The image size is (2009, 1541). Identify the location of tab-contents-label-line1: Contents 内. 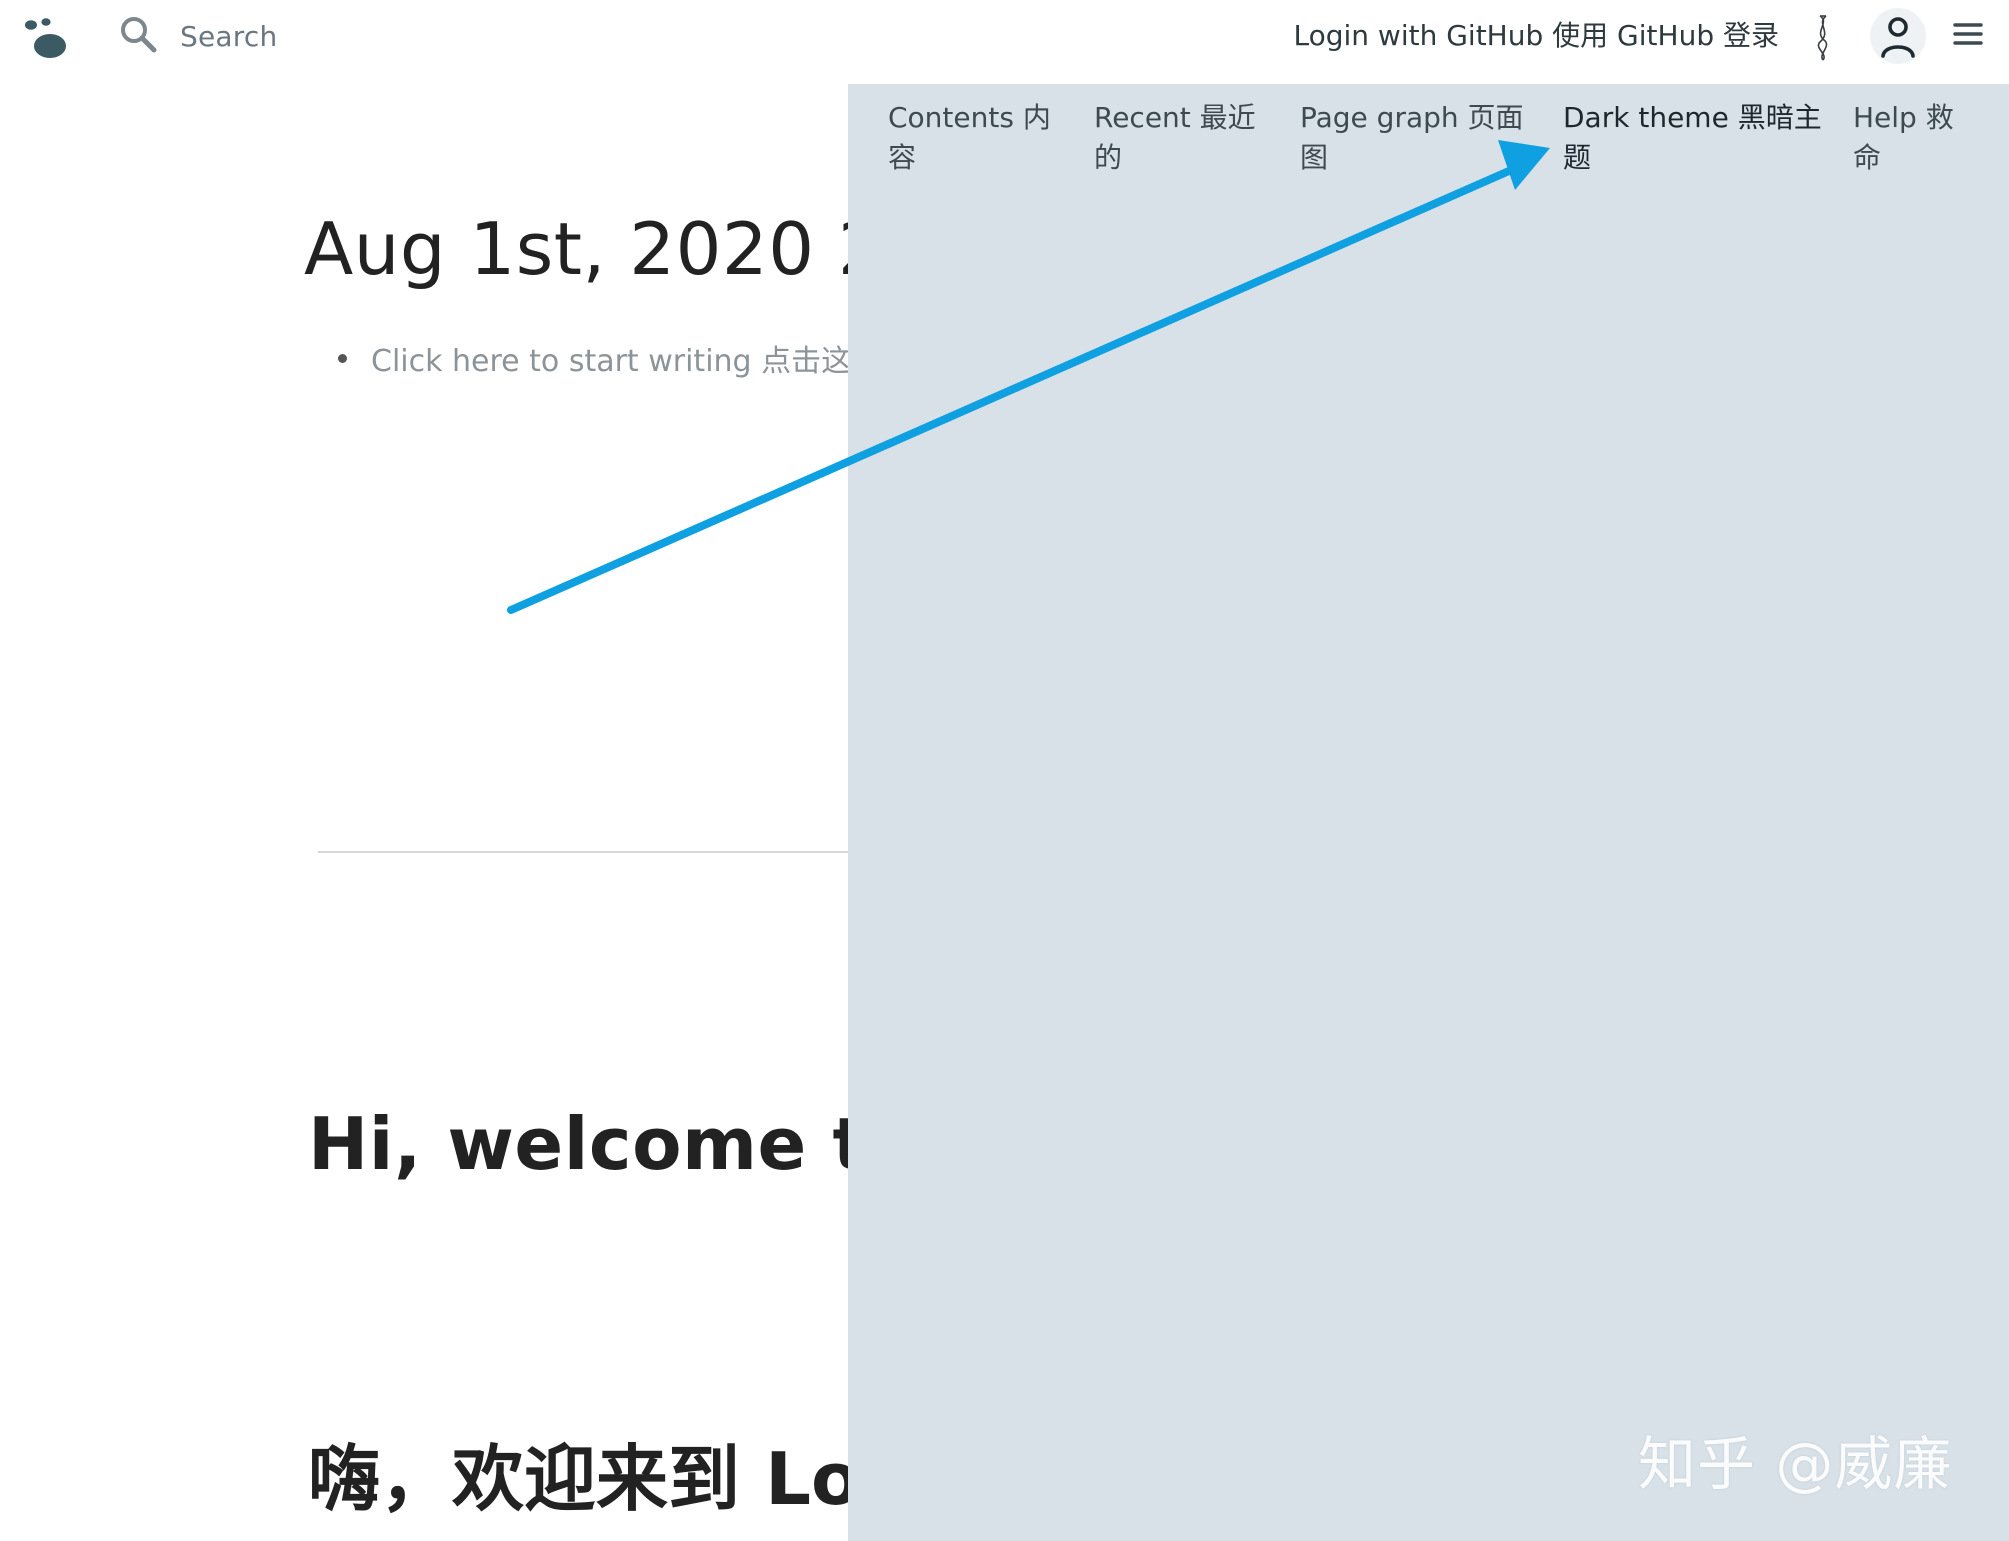
(969, 117).